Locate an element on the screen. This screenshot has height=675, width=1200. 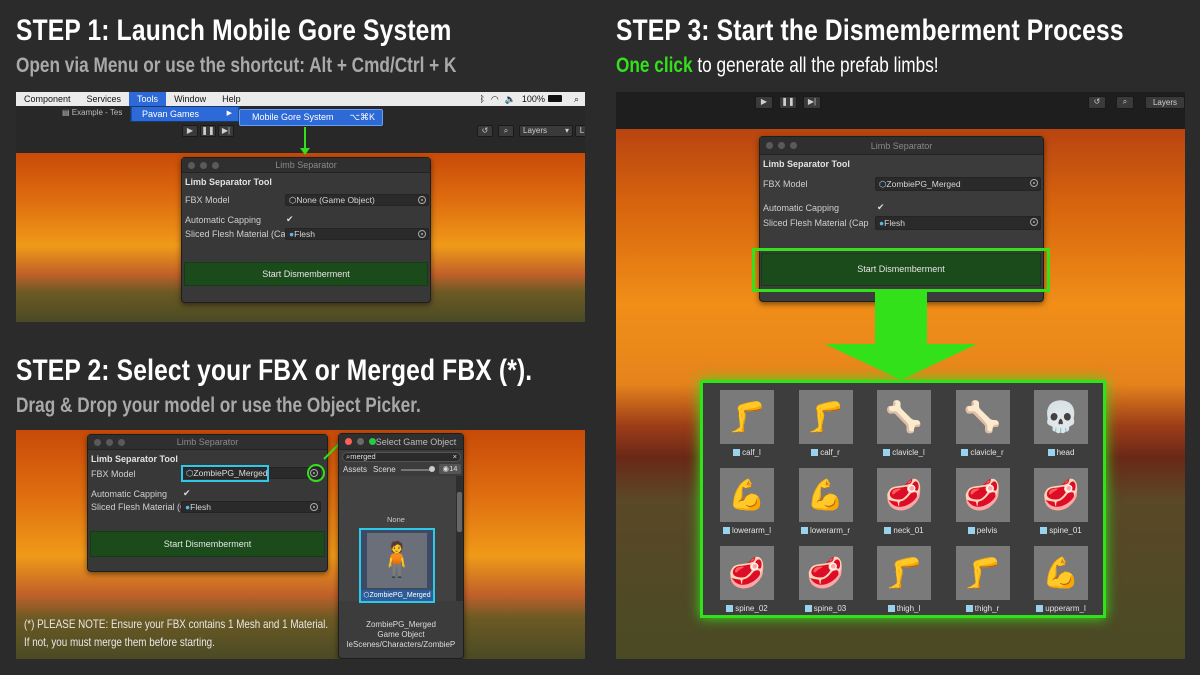
window-title: Limb Separator is located at coordinates (207, 442).